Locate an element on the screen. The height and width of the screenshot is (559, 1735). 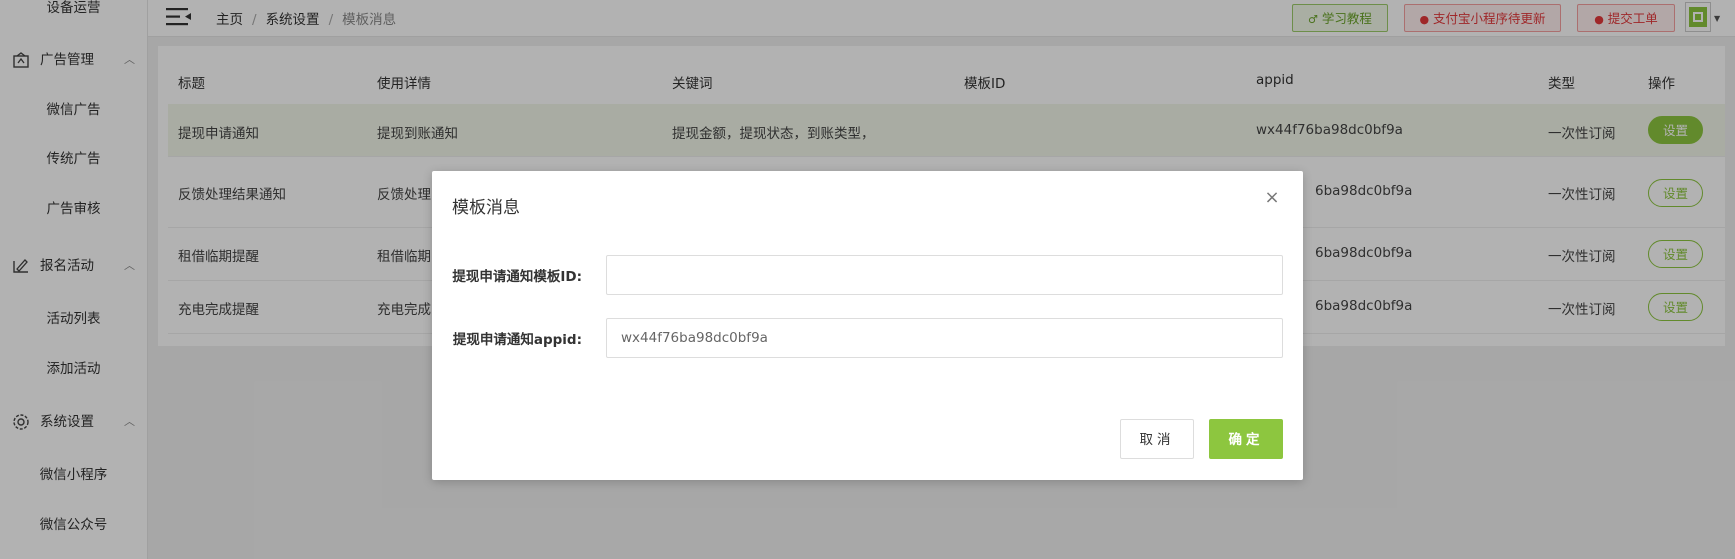
template-id-input is located at coordinates (944, 275).